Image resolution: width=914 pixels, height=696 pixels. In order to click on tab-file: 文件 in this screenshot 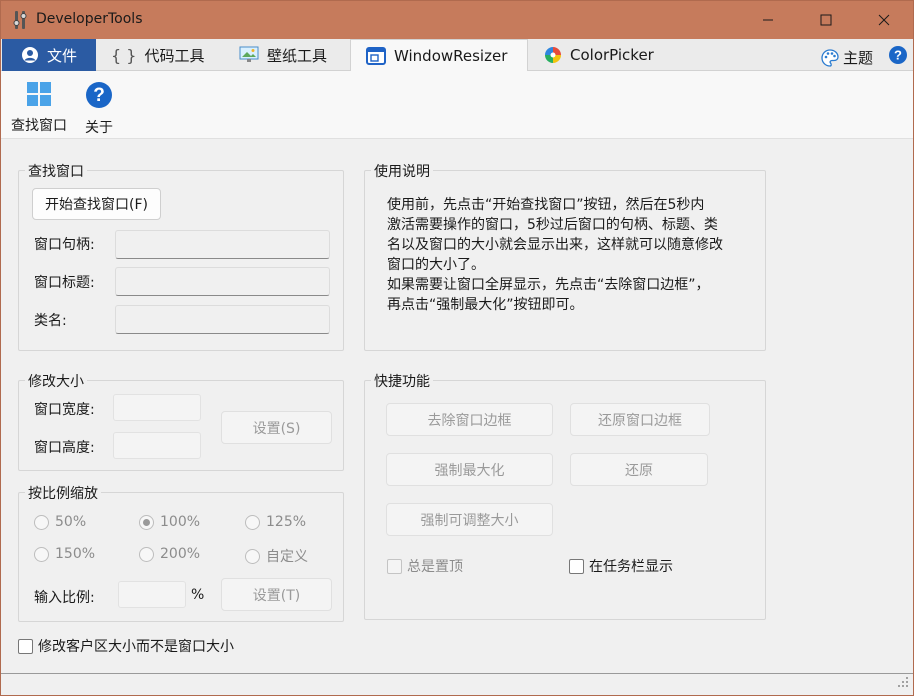, I will do `click(49, 55)`.